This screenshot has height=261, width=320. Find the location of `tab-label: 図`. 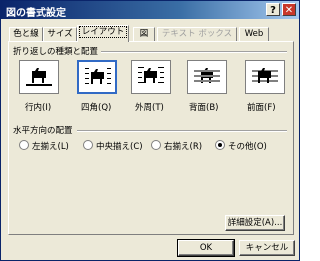

tab-label: 図 is located at coordinates (144, 34).